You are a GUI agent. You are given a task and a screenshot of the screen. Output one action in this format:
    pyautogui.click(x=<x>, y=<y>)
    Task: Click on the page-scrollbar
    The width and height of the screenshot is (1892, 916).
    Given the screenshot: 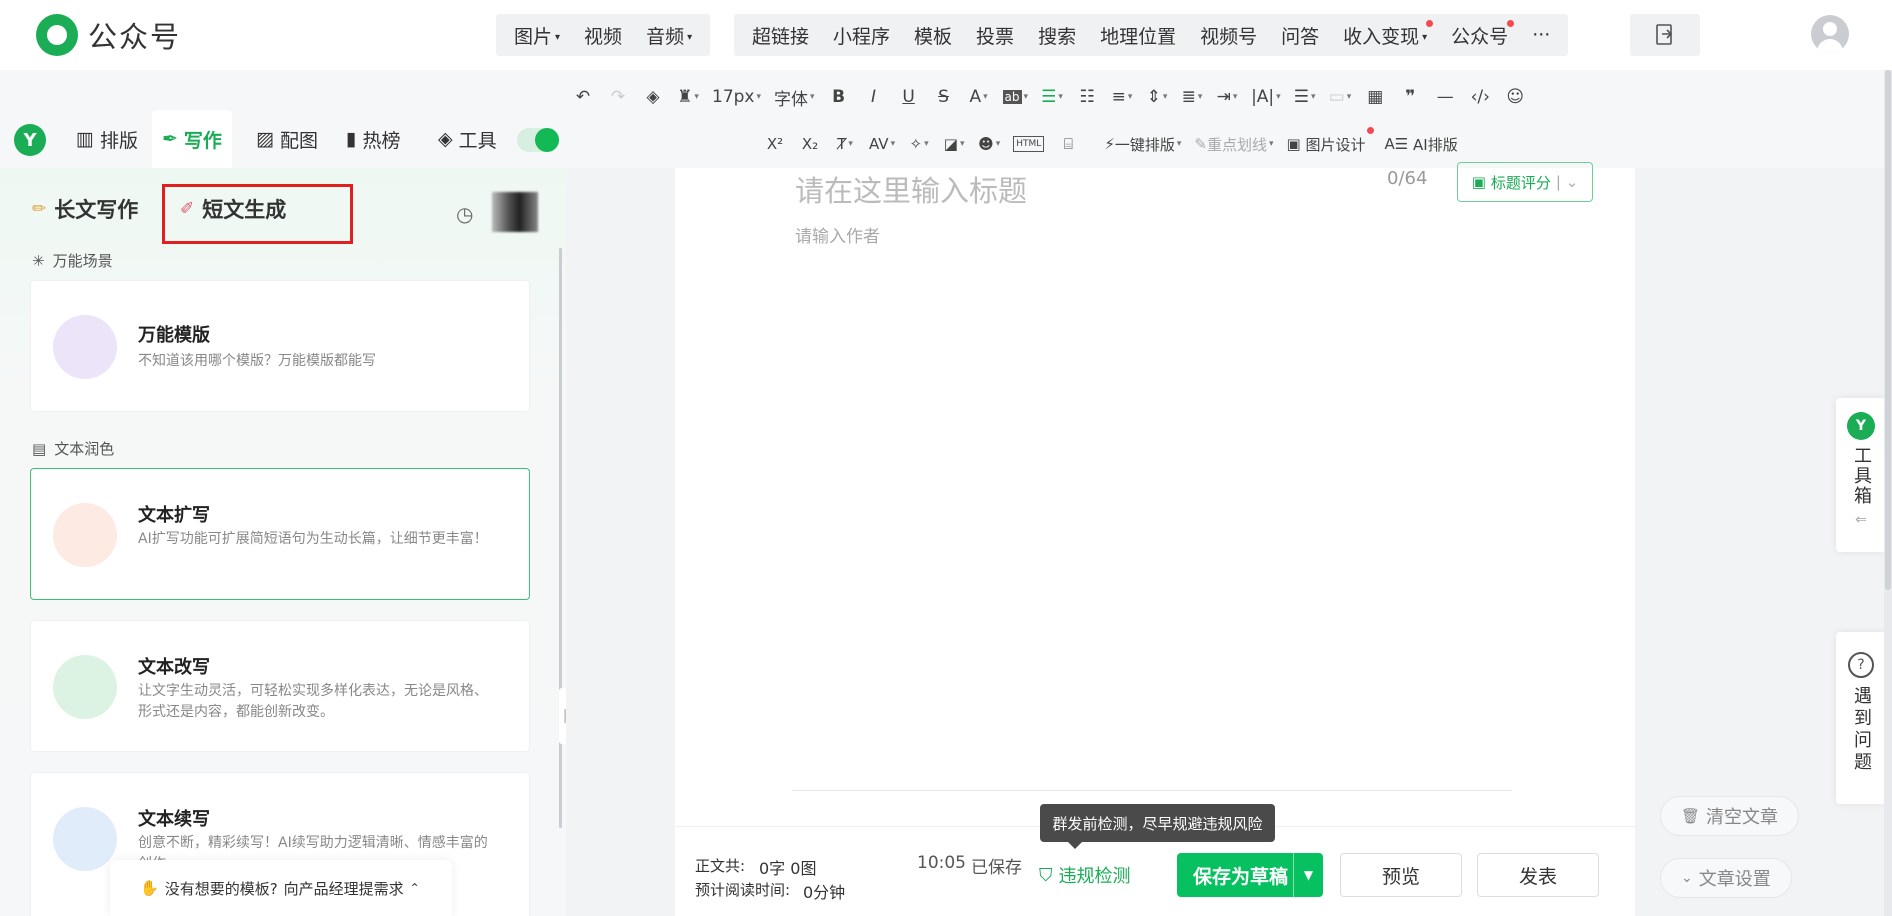 What is the action you would take?
    pyautogui.click(x=1888, y=493)
    